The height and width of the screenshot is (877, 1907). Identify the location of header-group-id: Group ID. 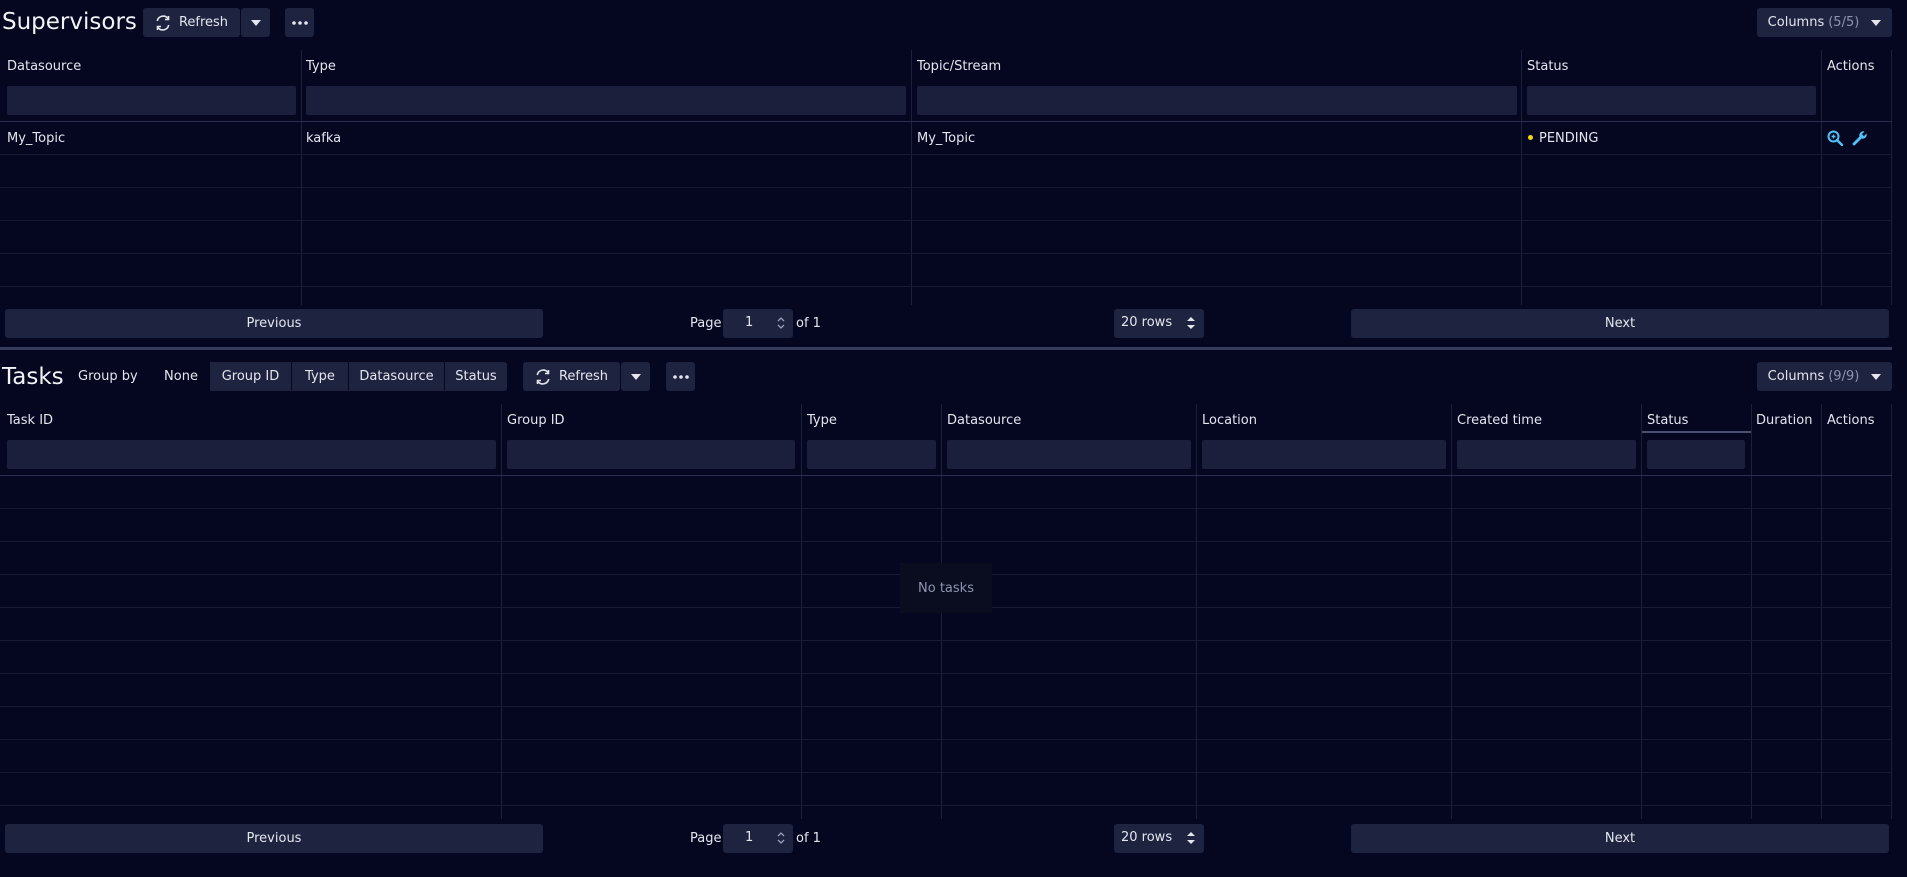
(536, 420).